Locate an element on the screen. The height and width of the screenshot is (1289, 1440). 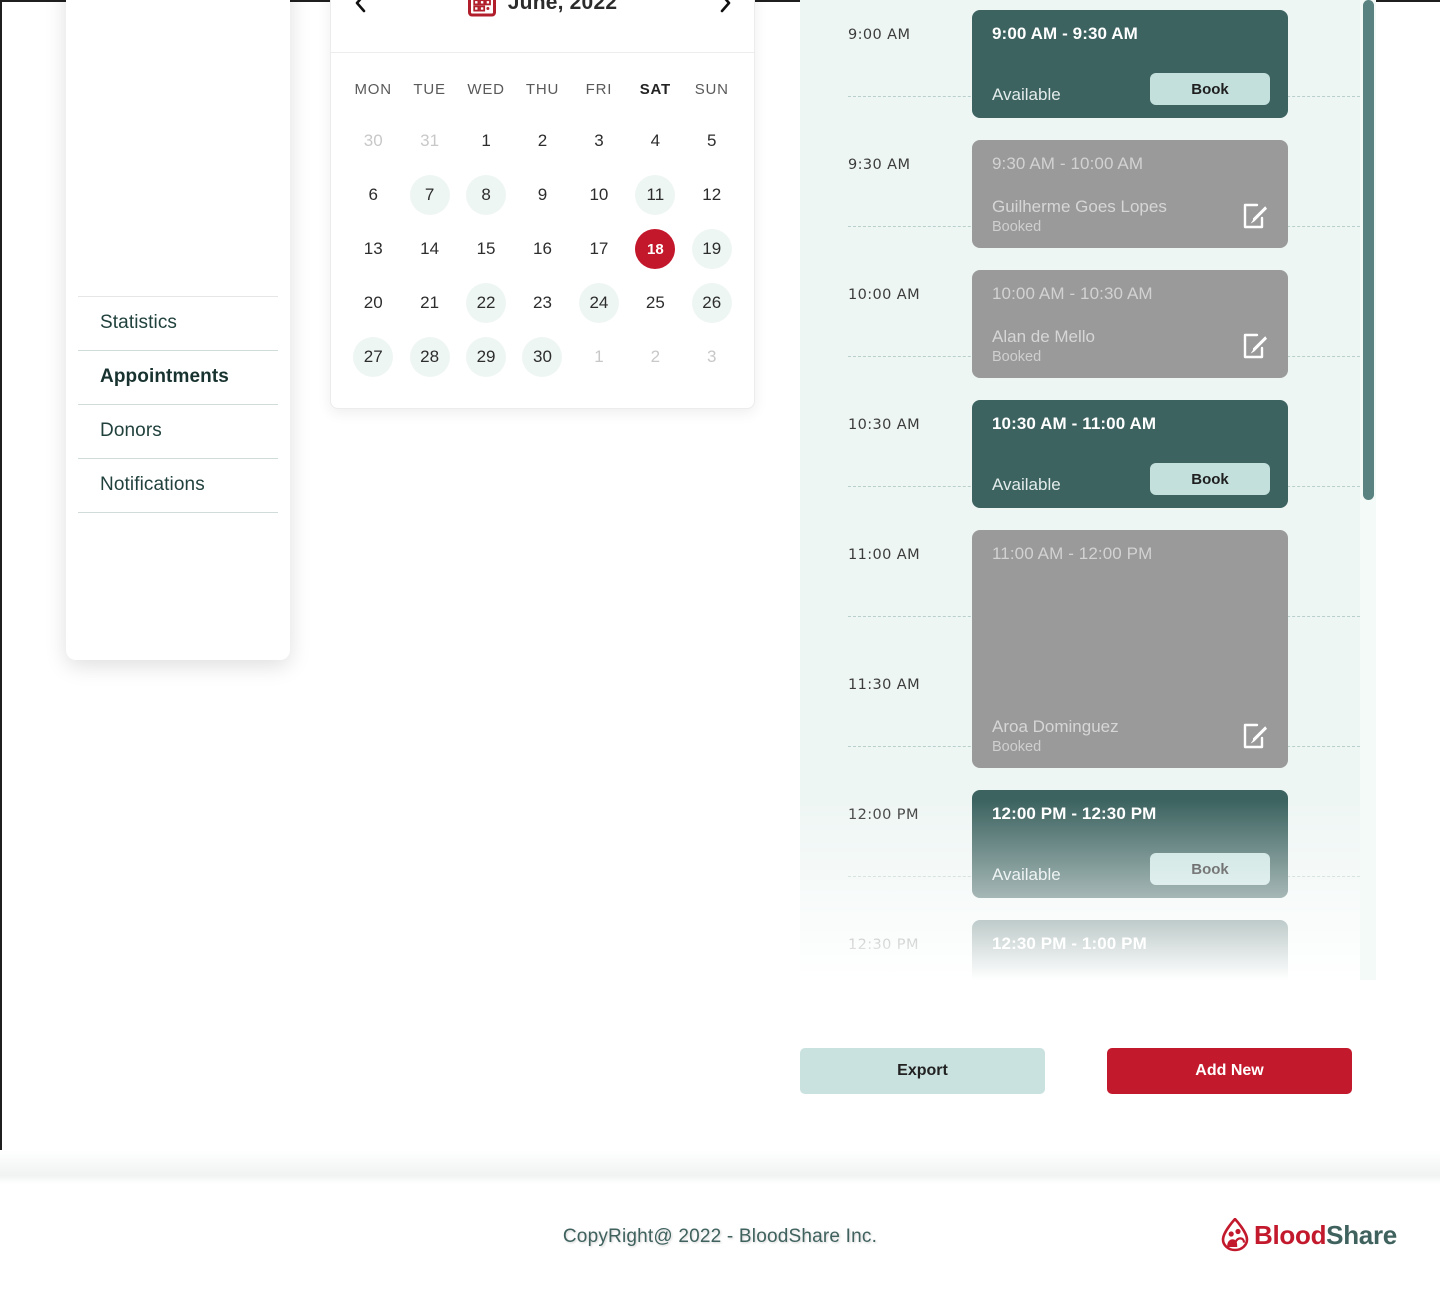
footer-separator is located at coordinates (720, 1167).